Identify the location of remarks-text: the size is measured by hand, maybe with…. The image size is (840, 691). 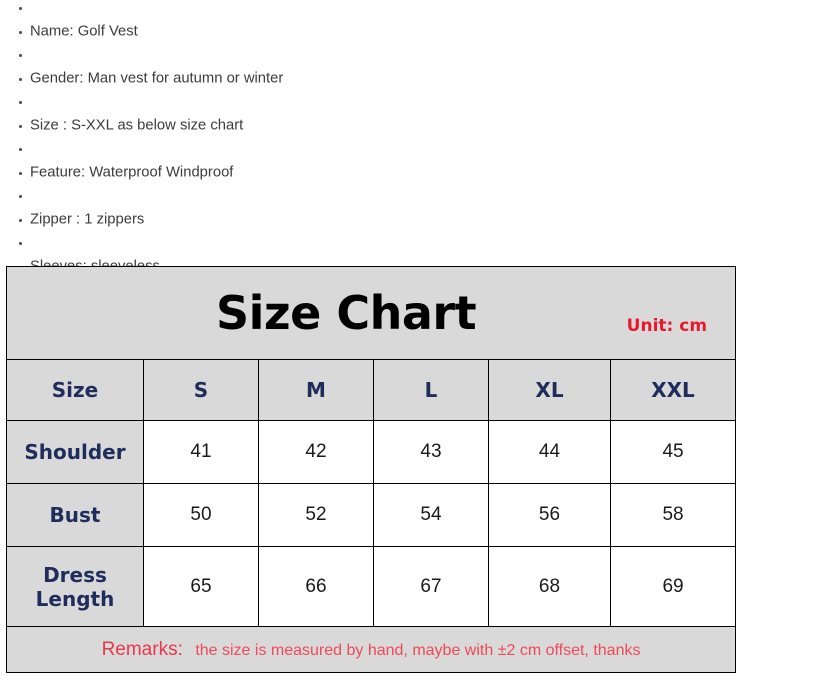
(418, 650).